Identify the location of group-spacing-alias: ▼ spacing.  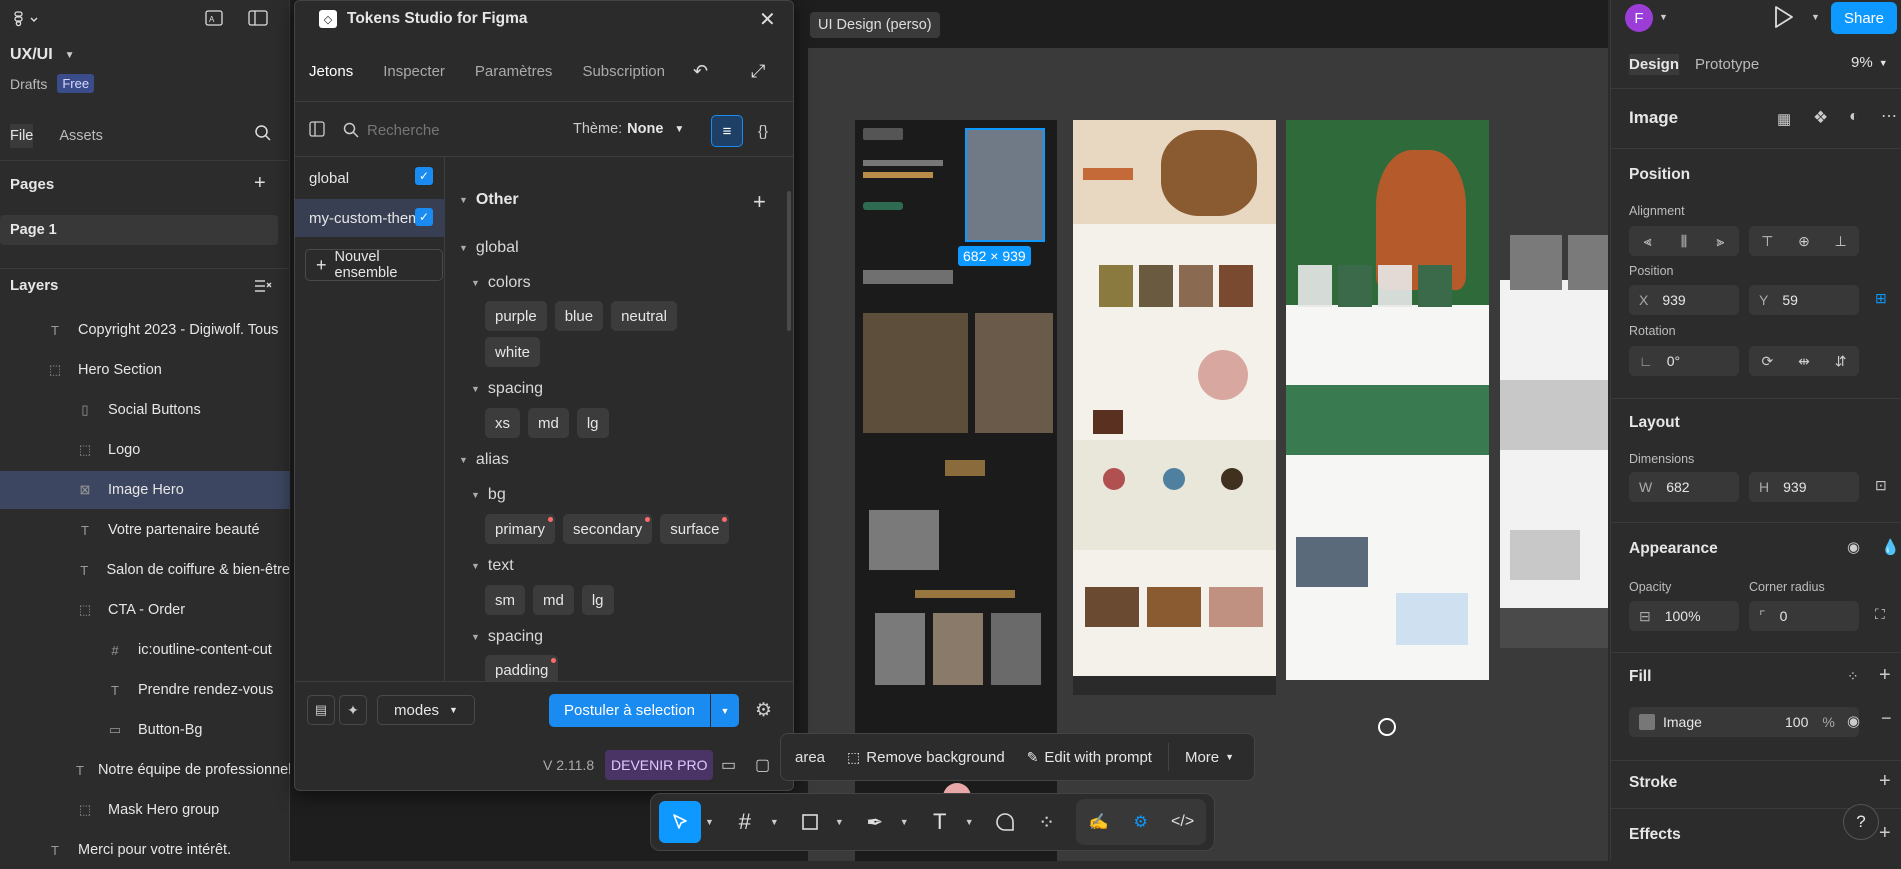
(507, 637).